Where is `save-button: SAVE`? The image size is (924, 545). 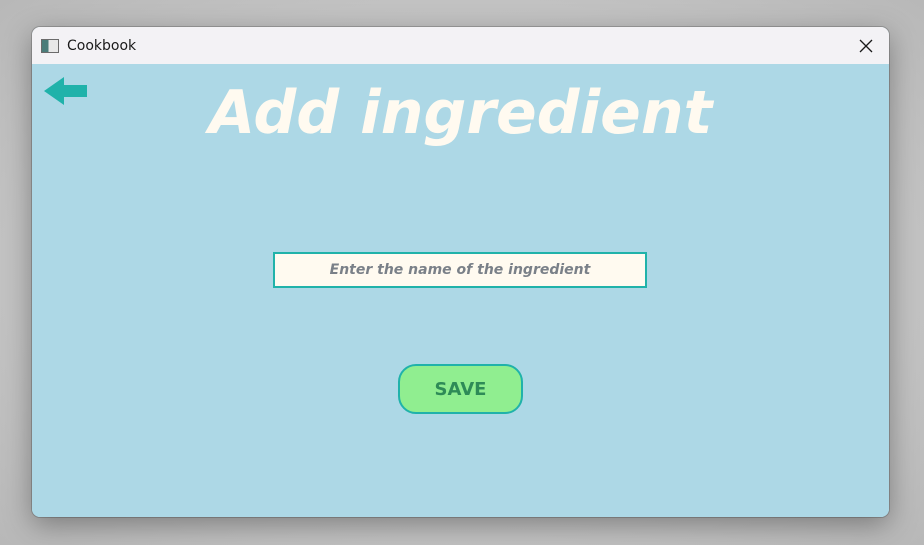
save-button: SAVE is located at coordinates (460, 389).